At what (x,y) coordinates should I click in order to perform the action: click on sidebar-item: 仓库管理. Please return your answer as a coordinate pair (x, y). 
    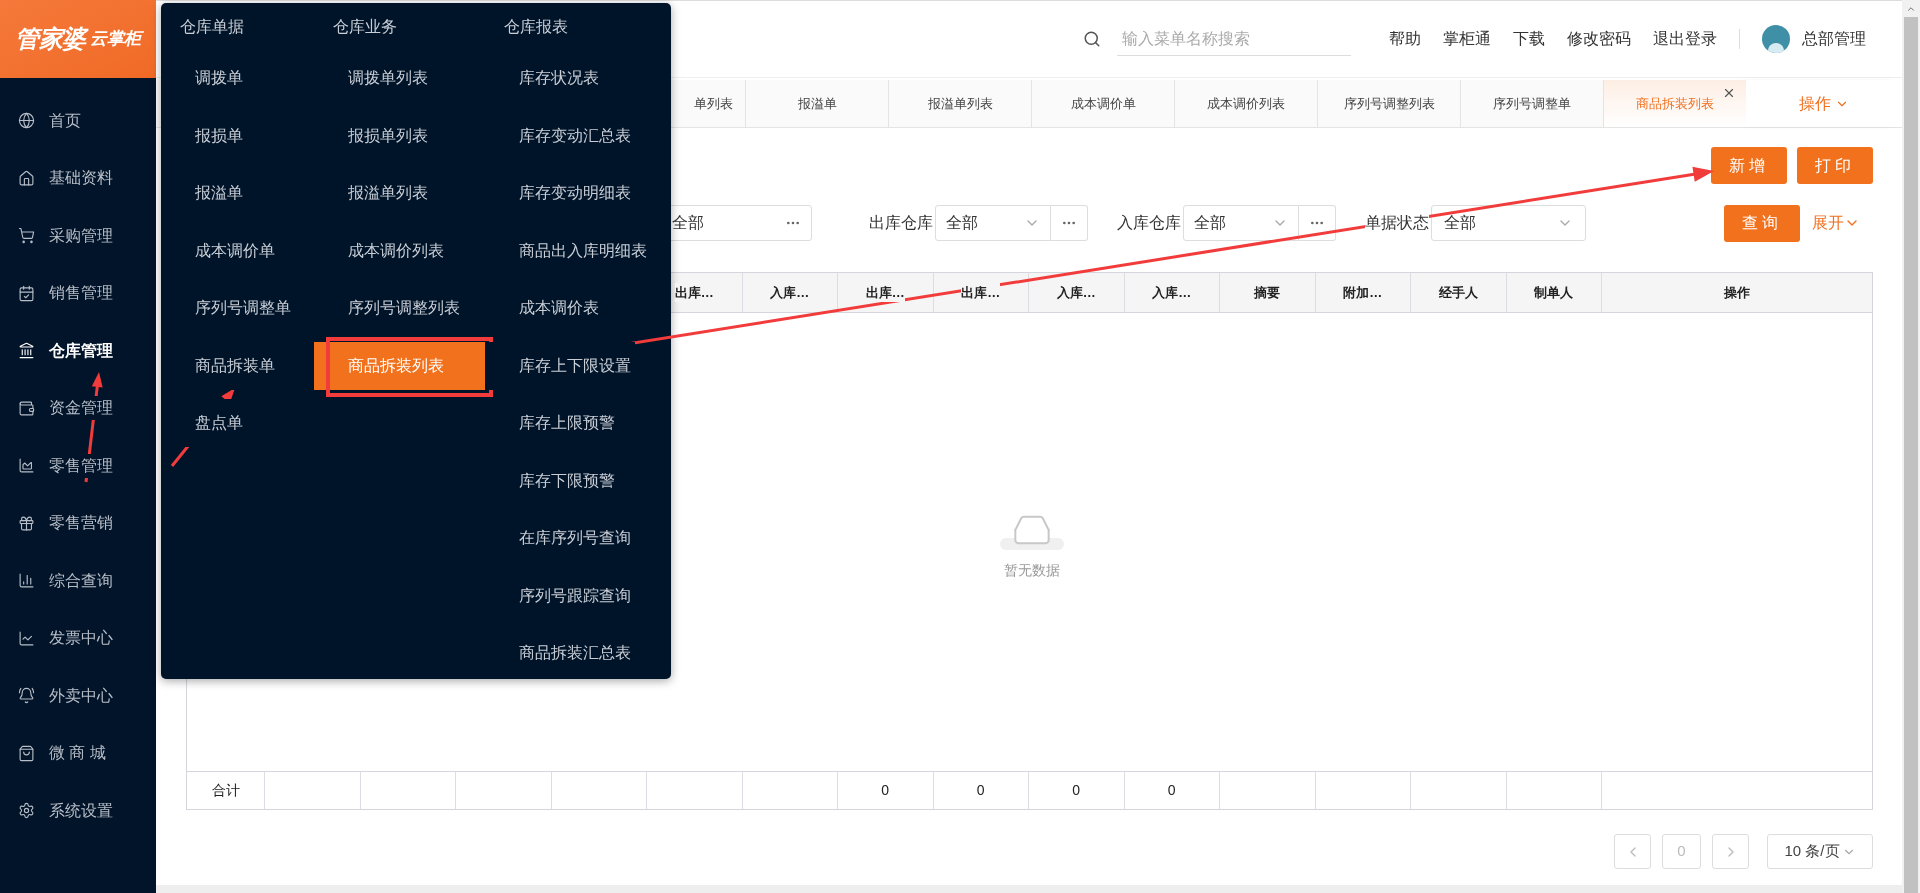
    Looking at the image, I should click on (78, 351).